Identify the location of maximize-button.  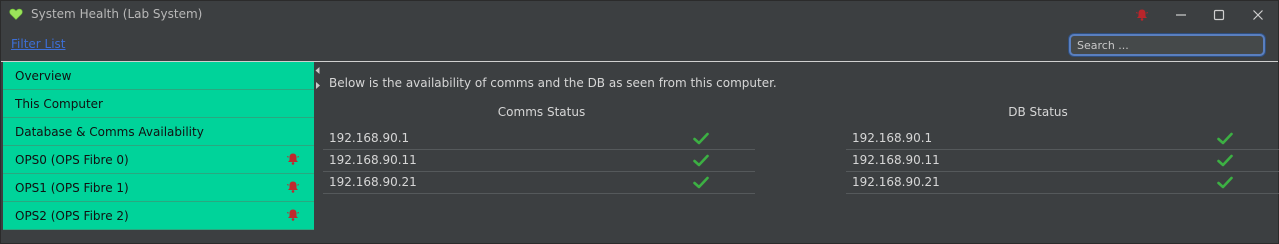
(1219, 15).